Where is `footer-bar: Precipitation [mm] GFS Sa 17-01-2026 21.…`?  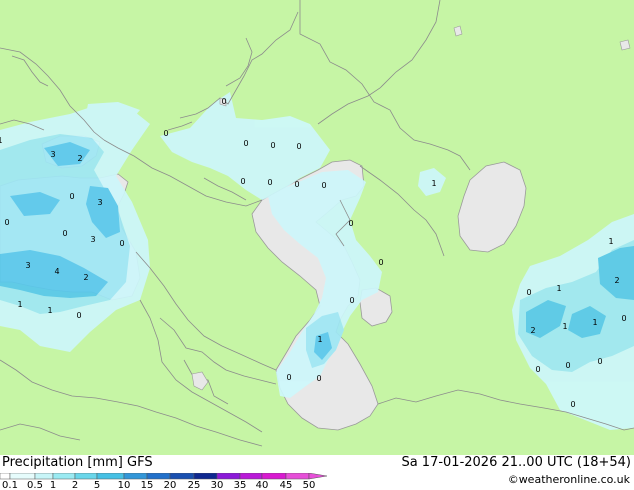
footer-bar: Precipitation [mm] GFS Sa 17-01-2026 21.… is located at coordinates (317, 472).